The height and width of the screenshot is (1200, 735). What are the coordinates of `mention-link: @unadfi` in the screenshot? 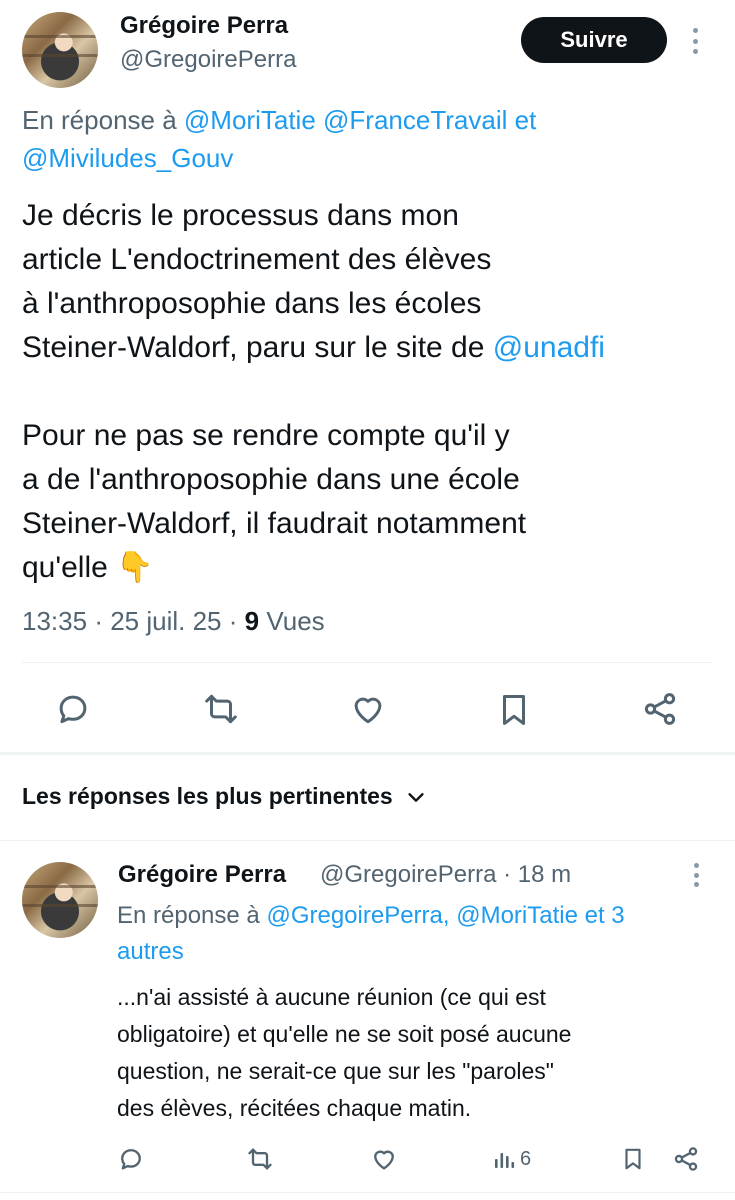 It's located at (549, 347).